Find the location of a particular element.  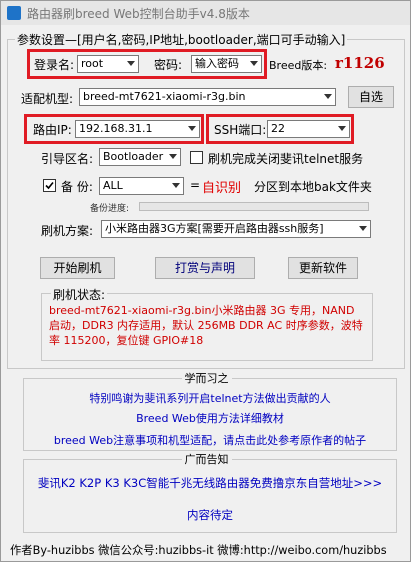

backup-auto: 自识别 is located at coordinates (222, 188).